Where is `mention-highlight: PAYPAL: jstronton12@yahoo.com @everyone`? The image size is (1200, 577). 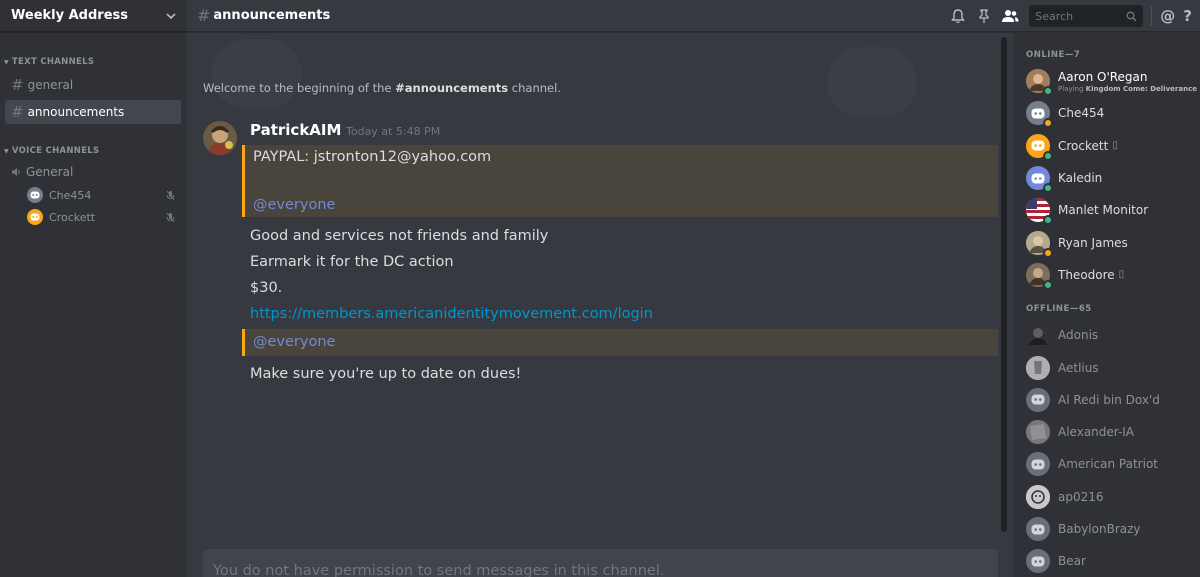
mention-highlight: PAYPAL: jstronton12@yahoo.com @everyone is located at coordinates (620, 181).